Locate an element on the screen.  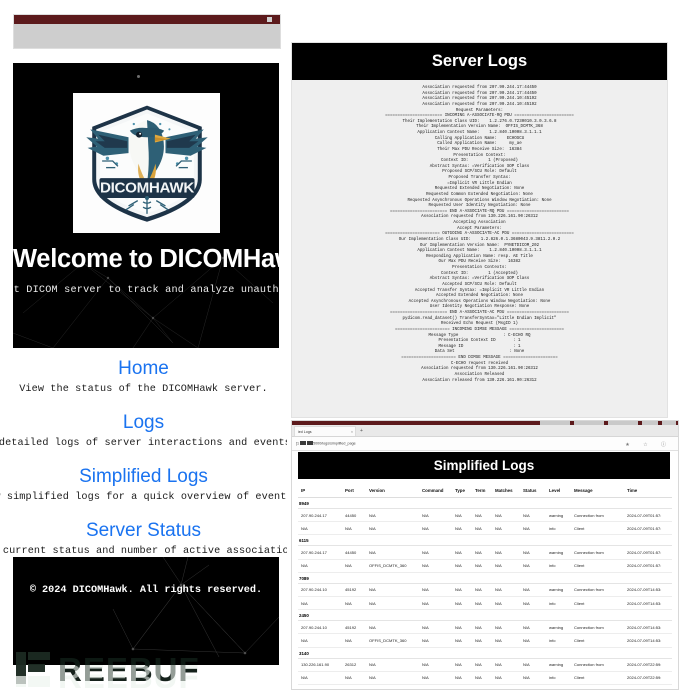
nav-link-logs: Logs is located at coordinates (143, 423).